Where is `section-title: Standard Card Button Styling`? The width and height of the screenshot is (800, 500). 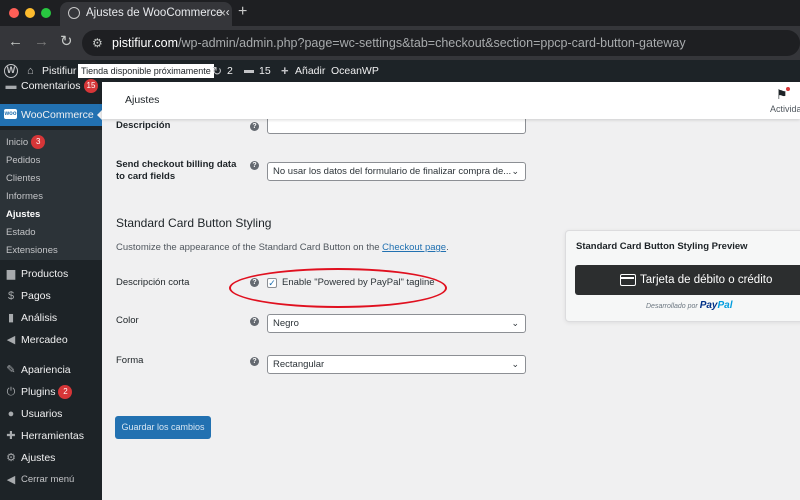
section-title: Standard Card Button Styling is located at coordinates (194, 223).